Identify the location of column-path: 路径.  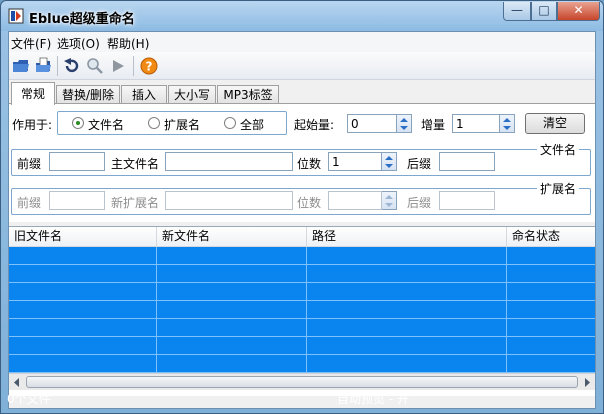
(407, 237).